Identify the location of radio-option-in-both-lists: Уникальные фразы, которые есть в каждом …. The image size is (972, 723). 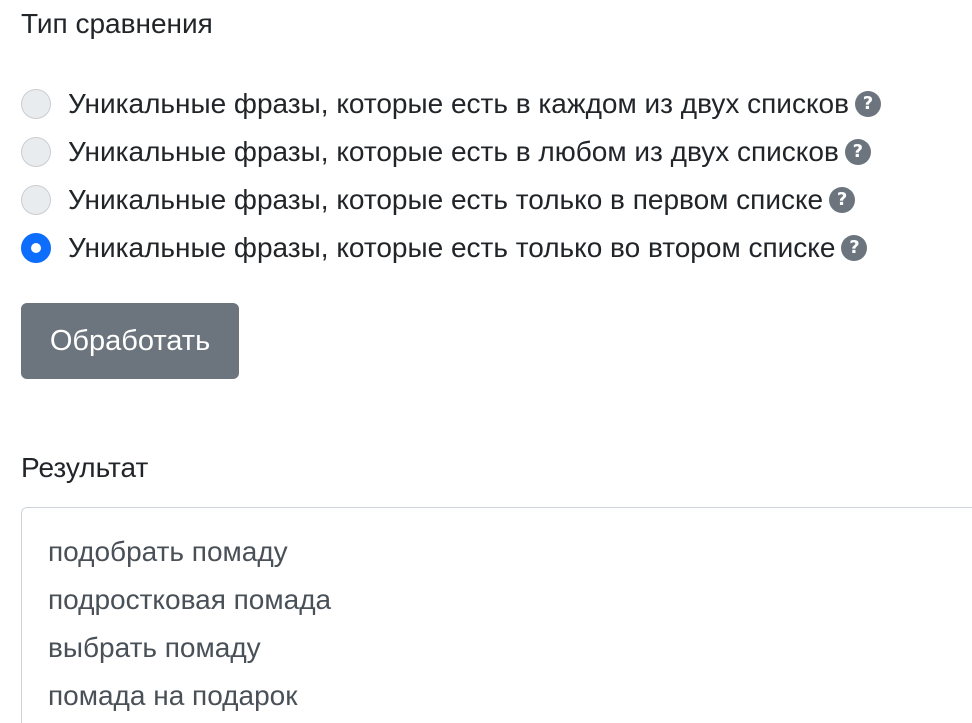
(451, 104).